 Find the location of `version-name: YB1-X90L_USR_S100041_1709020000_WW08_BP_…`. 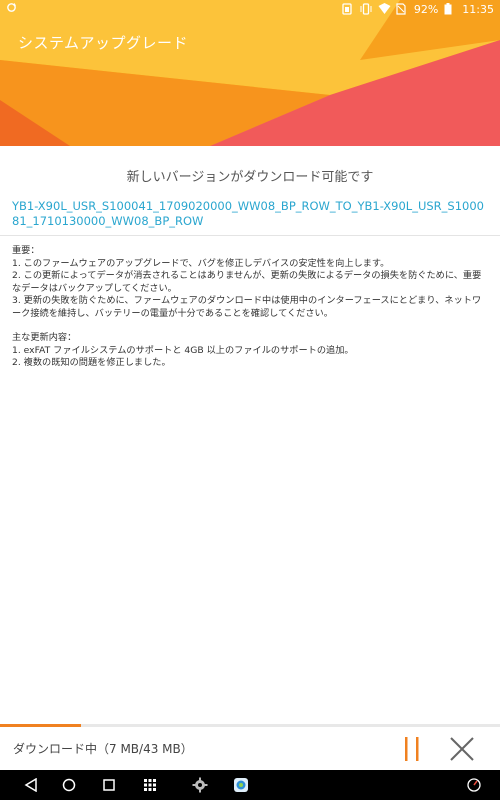

version-name: YB1-X90L_USR_S100041_1709020000_WW08_BP_… is located at coordinates (248, 213).